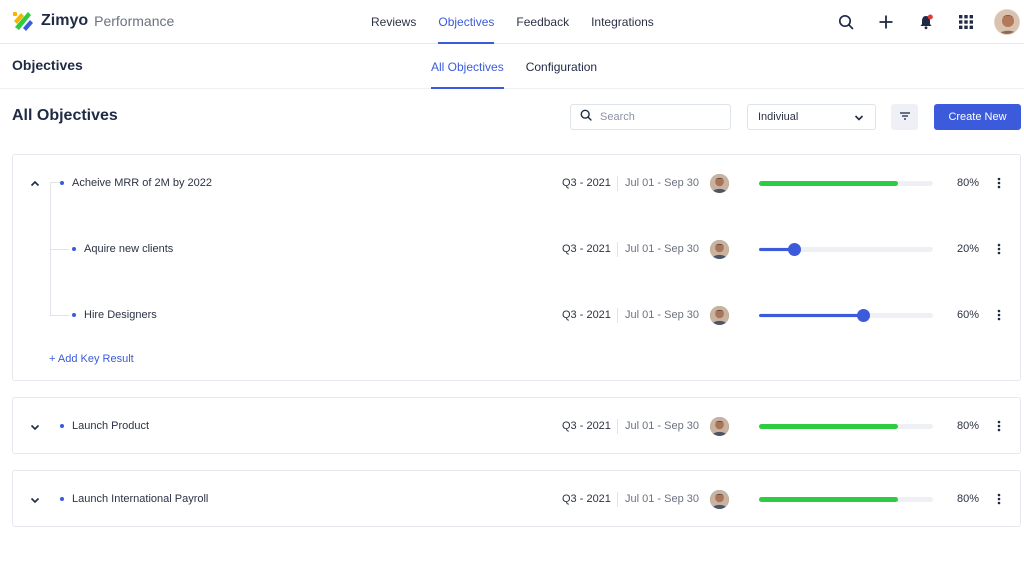 This screenshot has width=1024, height=576. I want to click on chevron-down-icon, so click(859, 119).